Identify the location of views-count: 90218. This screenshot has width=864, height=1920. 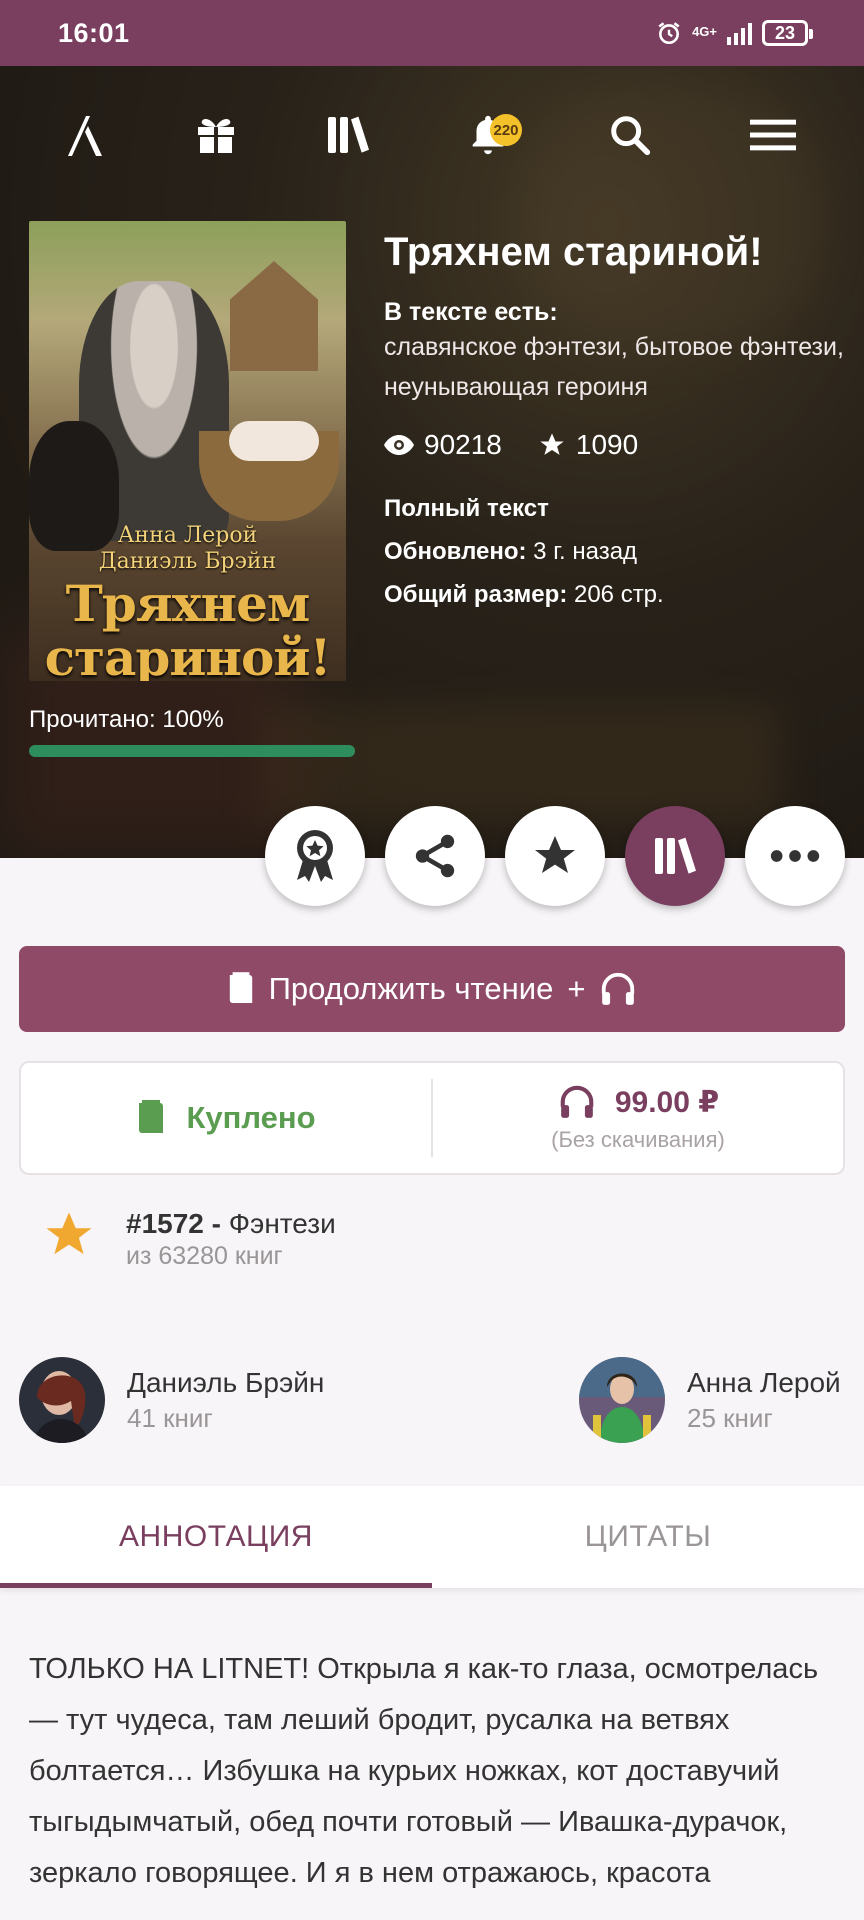
(463, 444).